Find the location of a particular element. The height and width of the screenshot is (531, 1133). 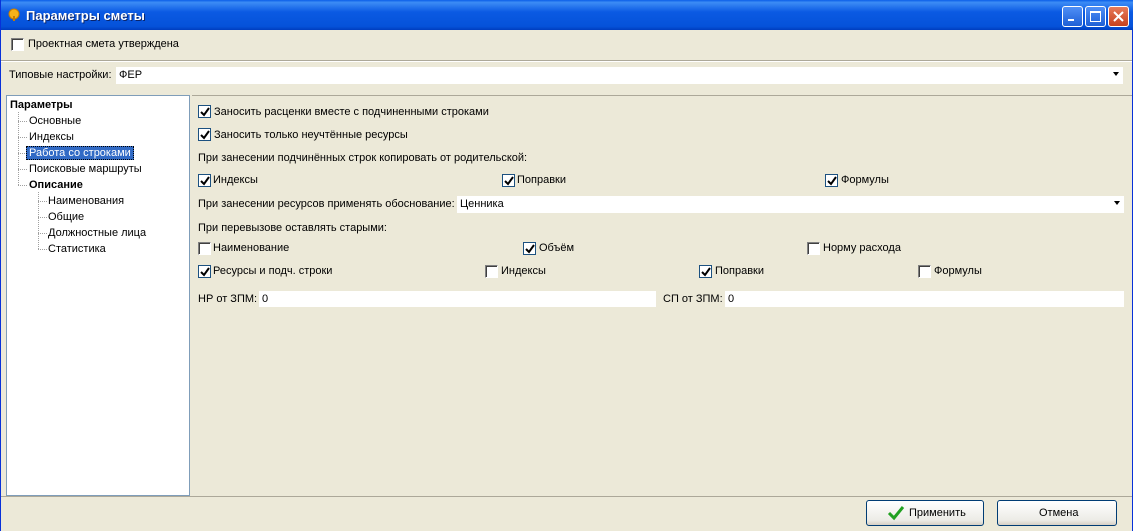

tree-item-search-routes: Поисковые маршруты is located at coordinates (85, 169).